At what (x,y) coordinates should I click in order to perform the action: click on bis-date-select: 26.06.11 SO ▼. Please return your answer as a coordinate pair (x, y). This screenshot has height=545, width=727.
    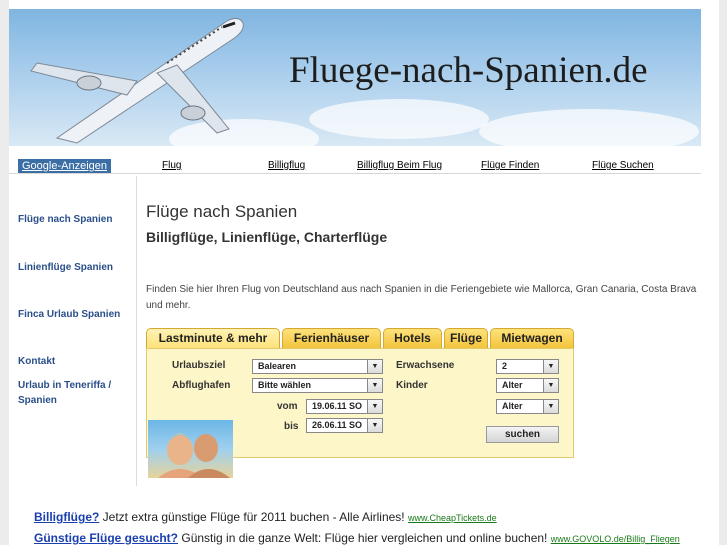
    Looking at the image, I should click on (344, 425).